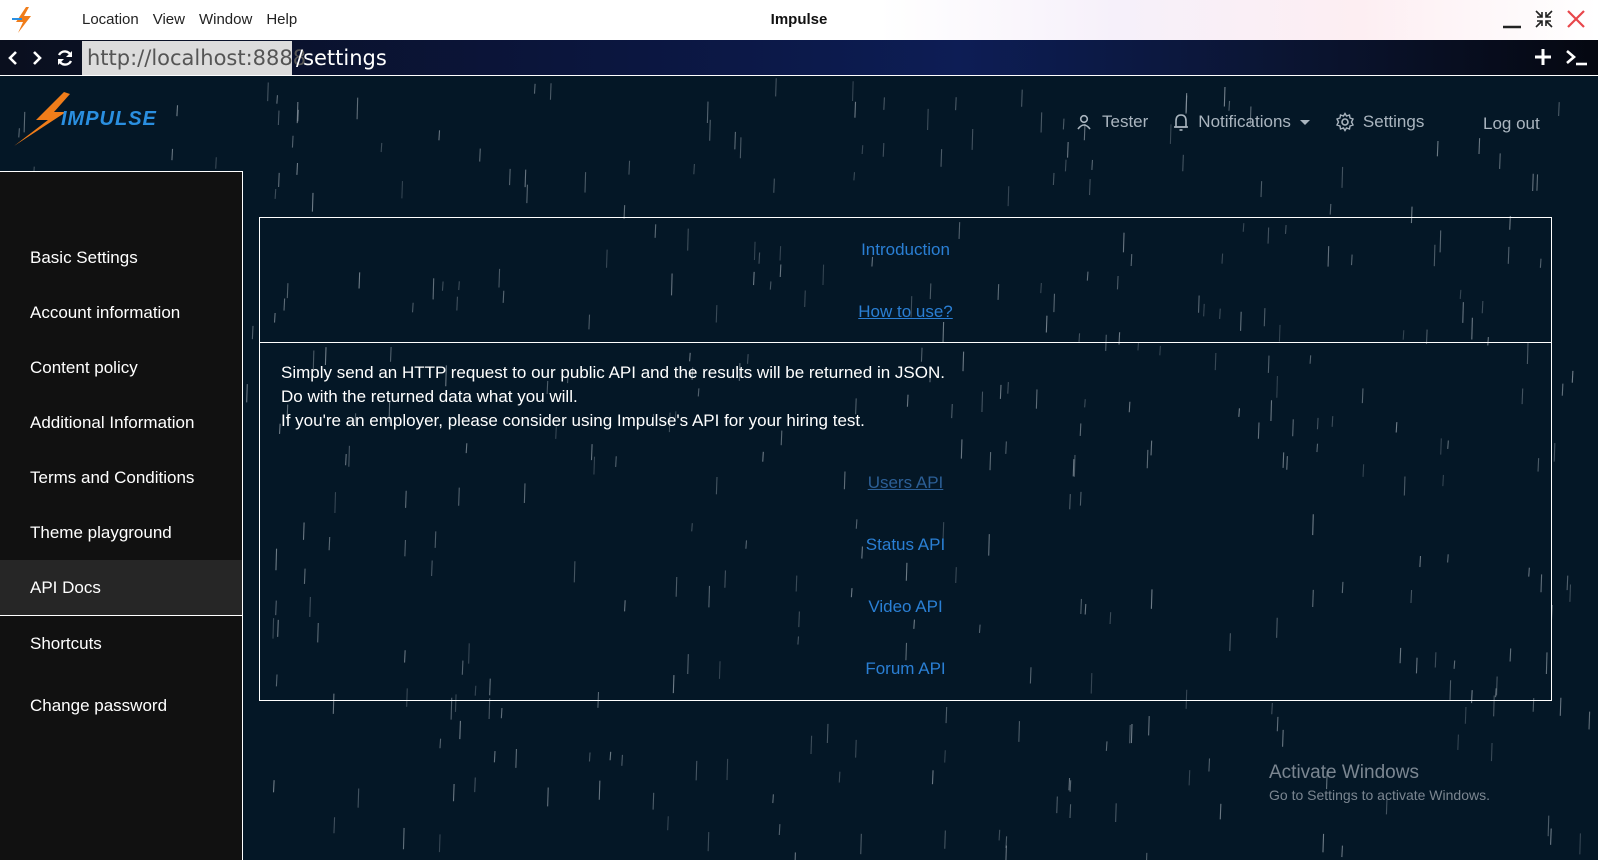 The image size is (1598, 860). I want to click on sidebar-item-basic-settings: Basic Settings, so click(121, 257).